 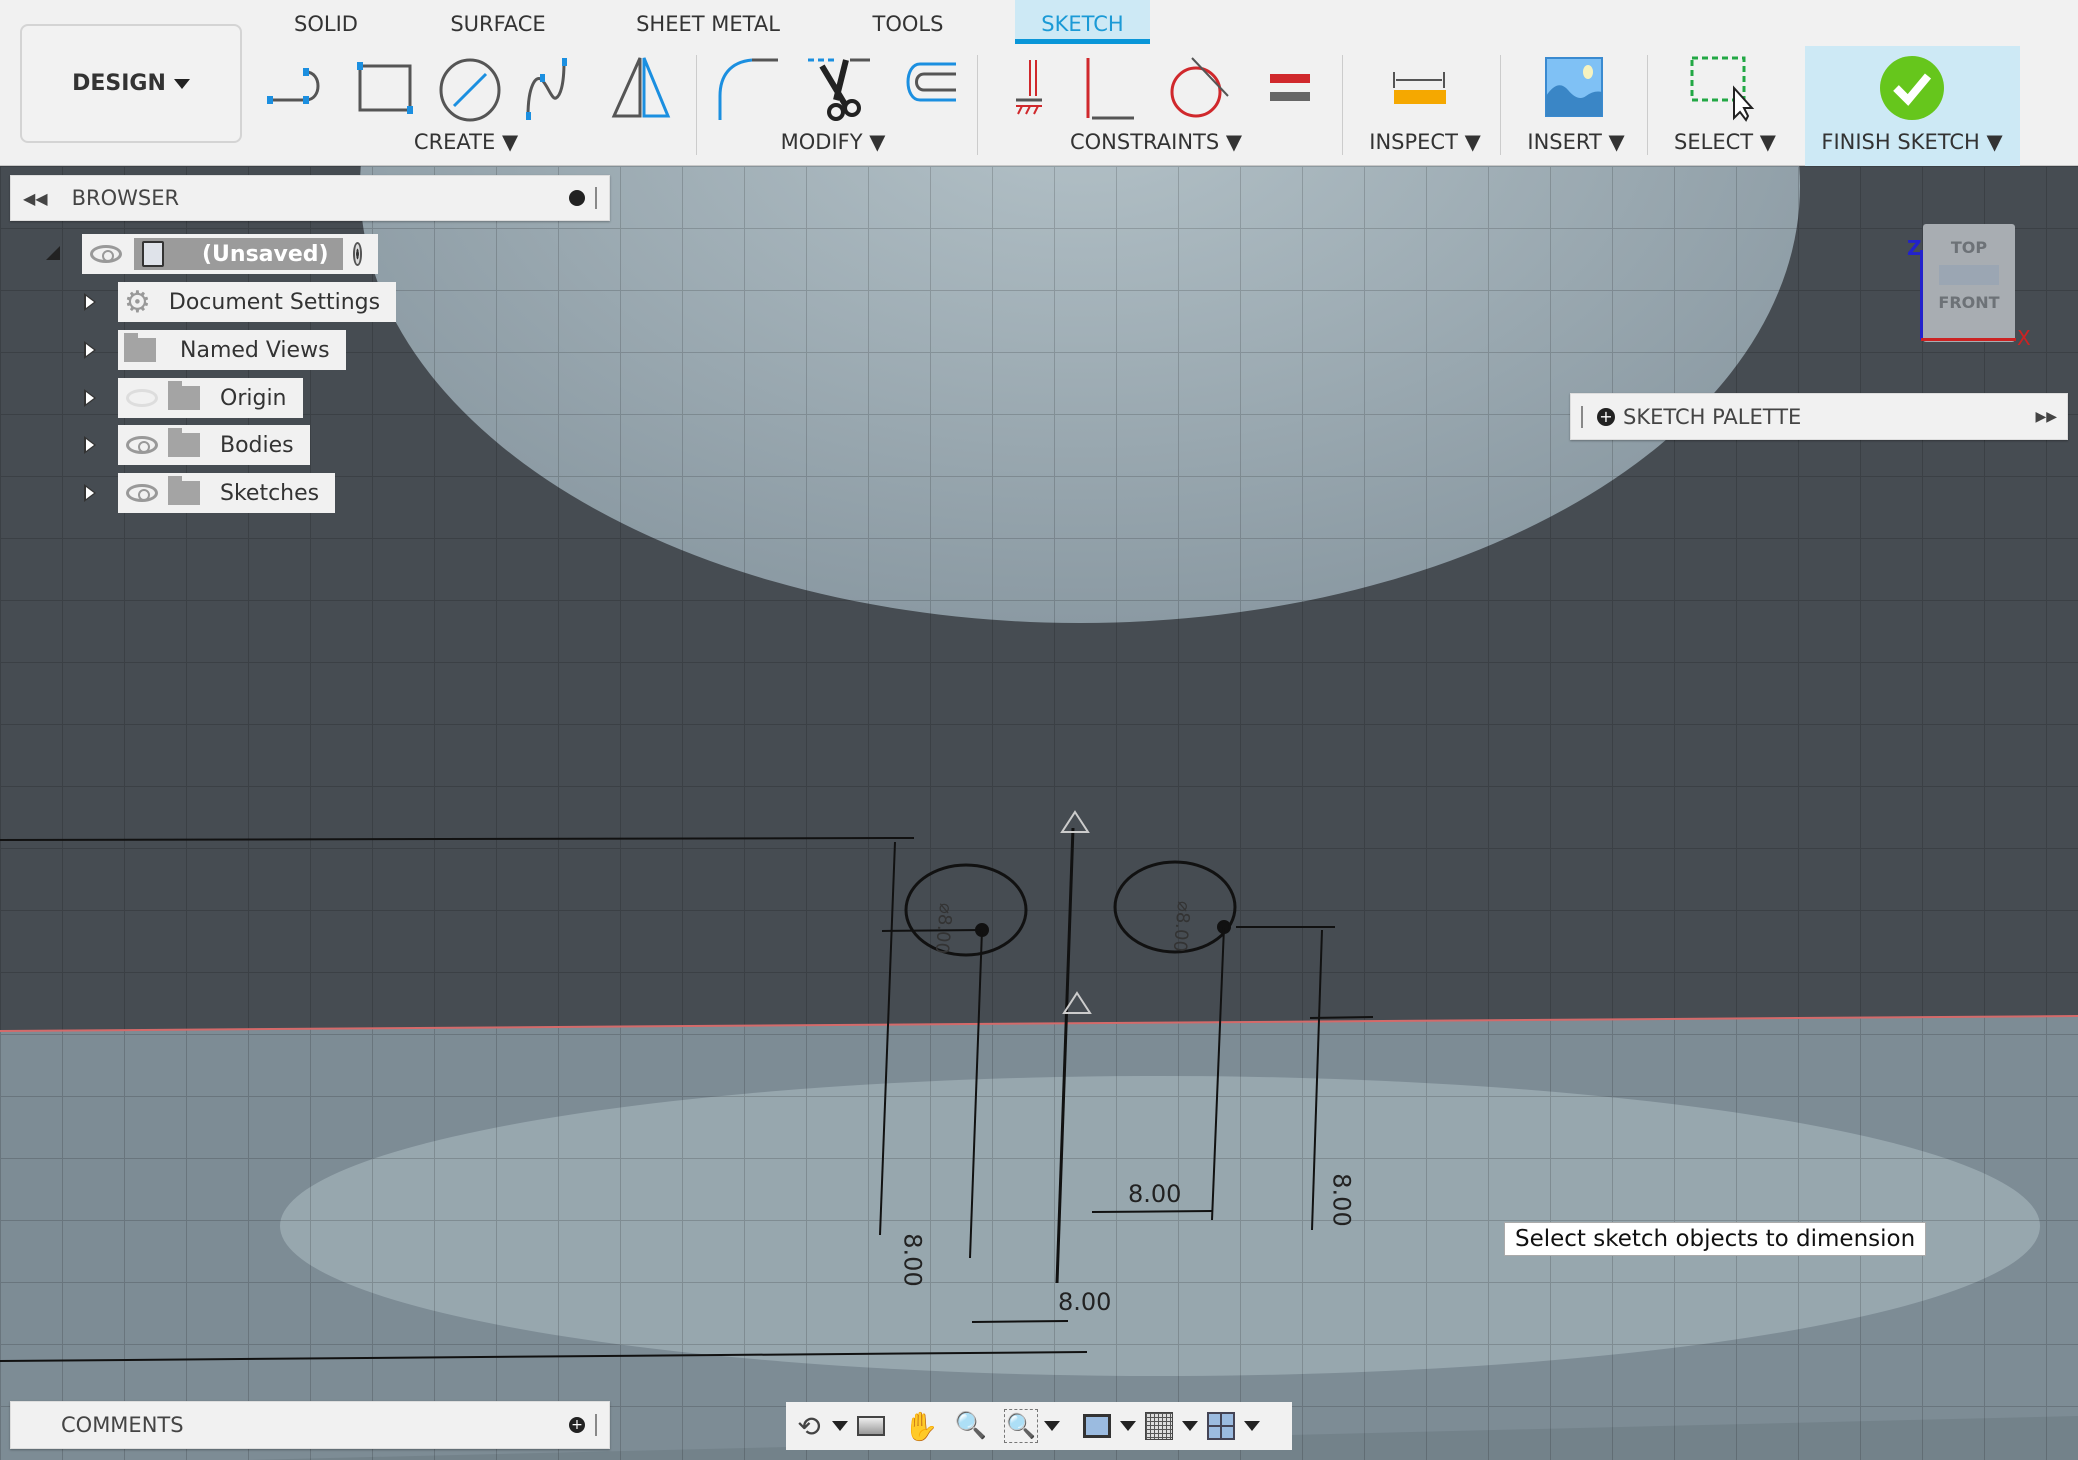 I want to click on browser-item-sketches: Sketches, so click(x=227, y=493).